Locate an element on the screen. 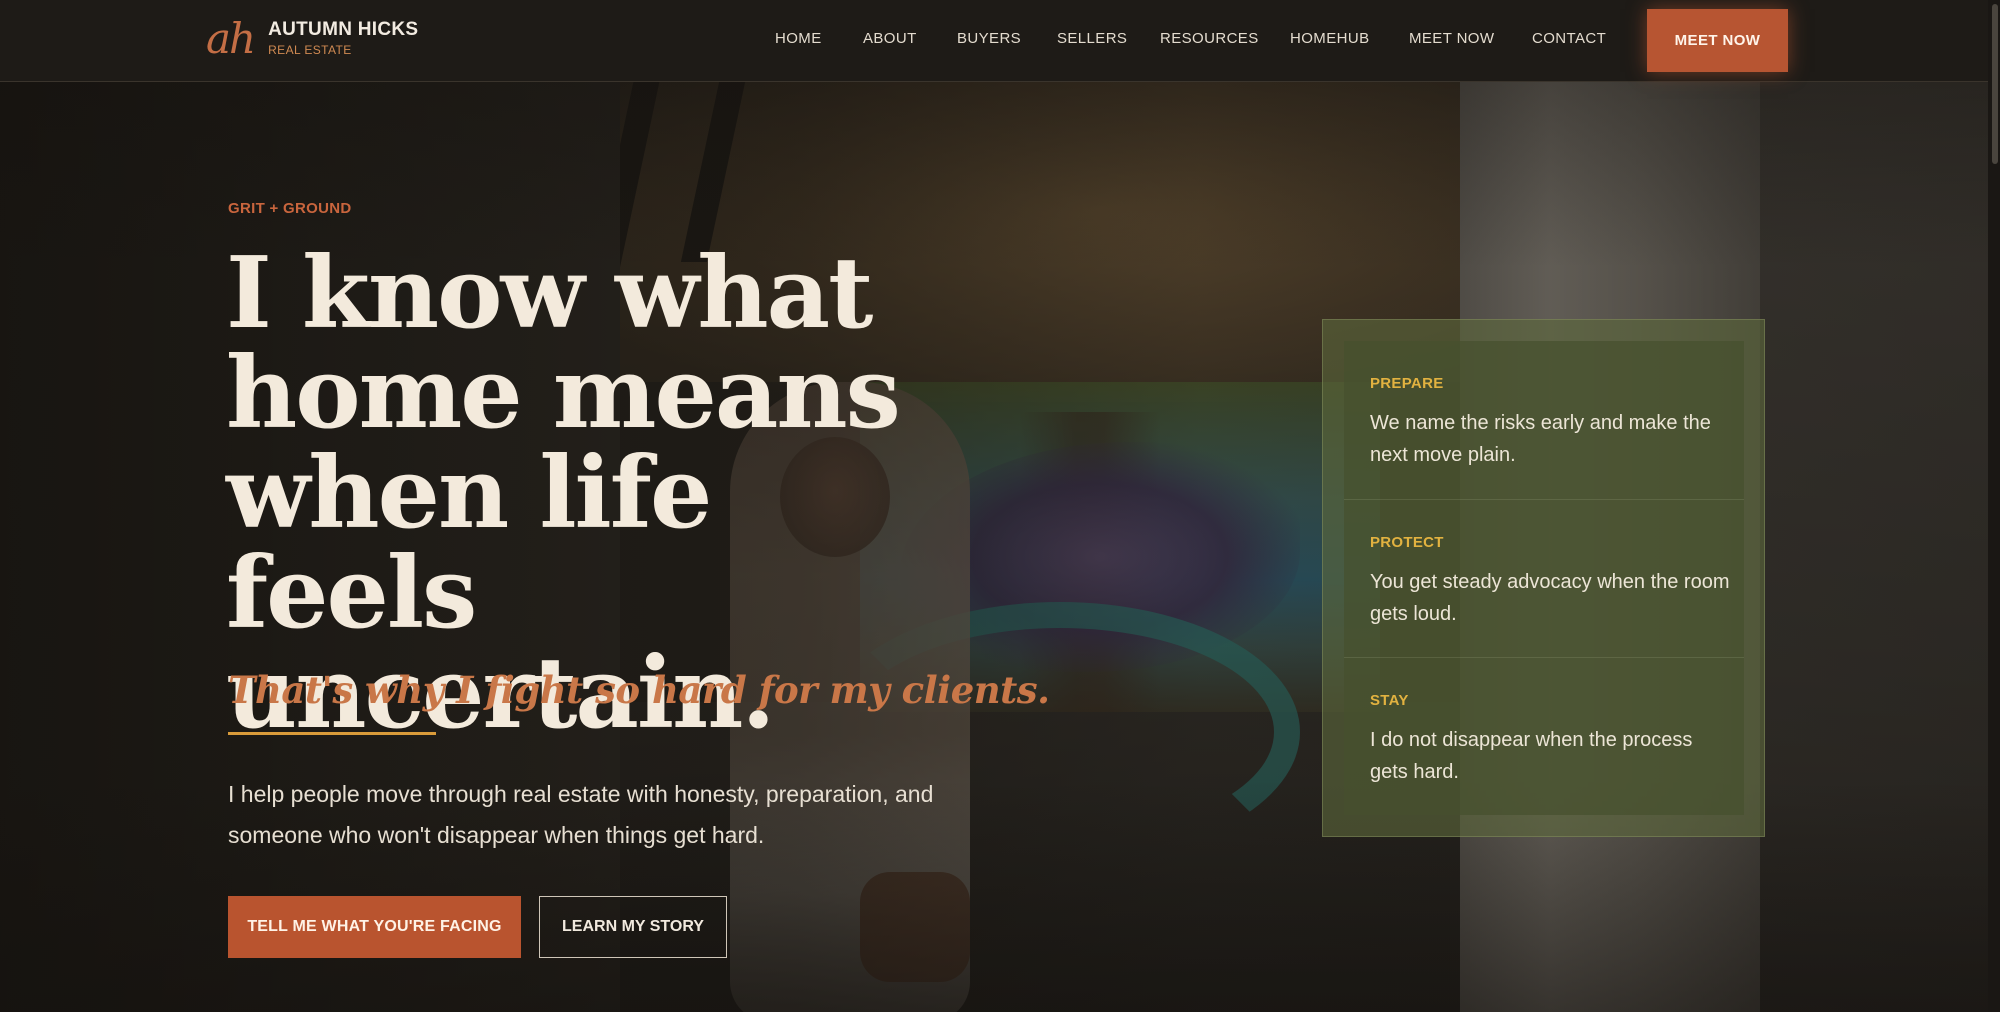 Image resolution: width=2000 pixels, height=1012 pixels. scrollbar-thumb is located at coordinates (1995, 84).